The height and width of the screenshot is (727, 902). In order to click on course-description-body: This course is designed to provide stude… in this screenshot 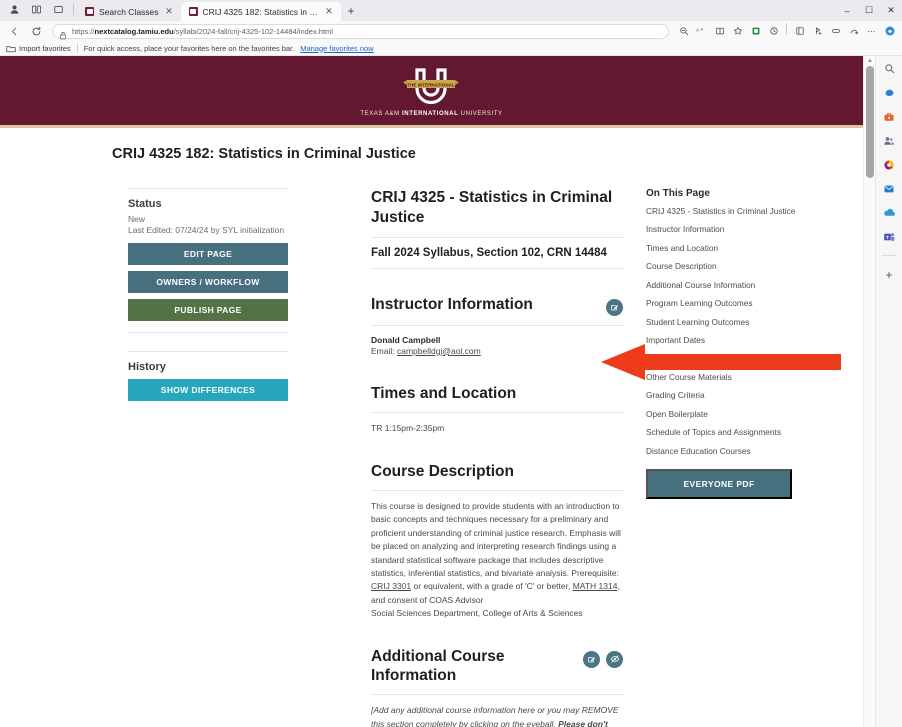, I will do `click(497, 553)`.